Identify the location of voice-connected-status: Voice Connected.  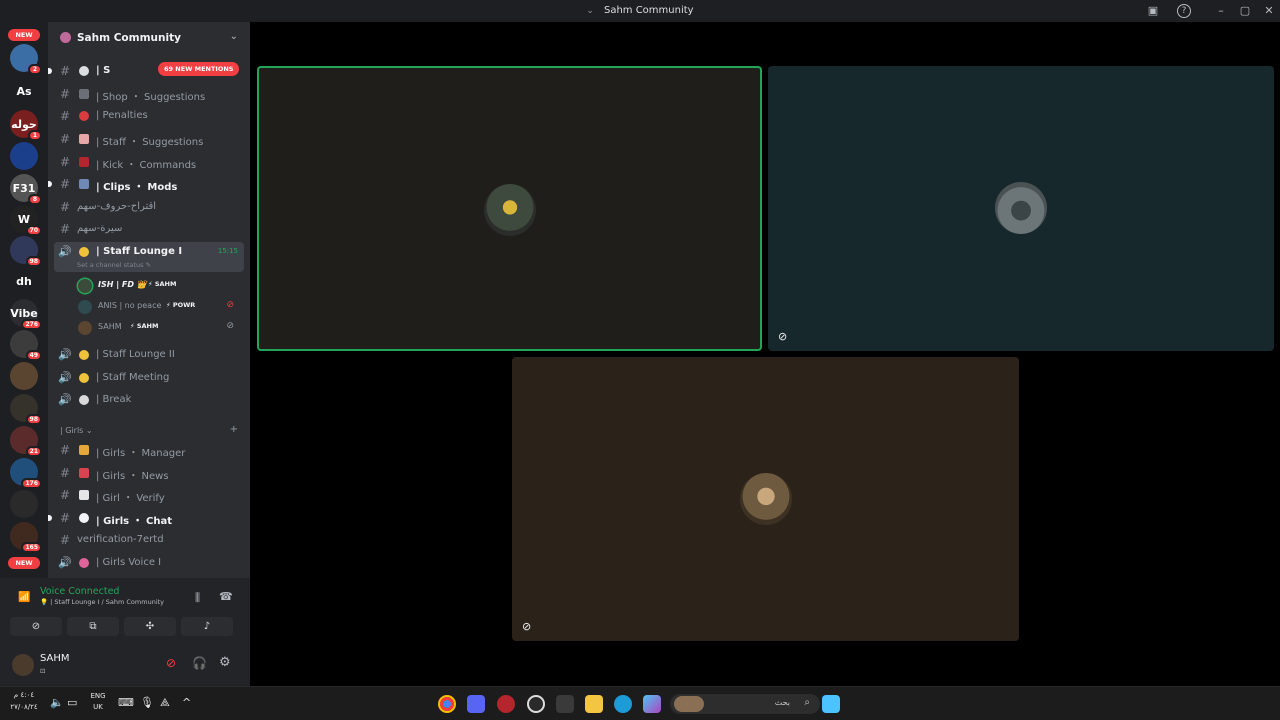
(79, 591).